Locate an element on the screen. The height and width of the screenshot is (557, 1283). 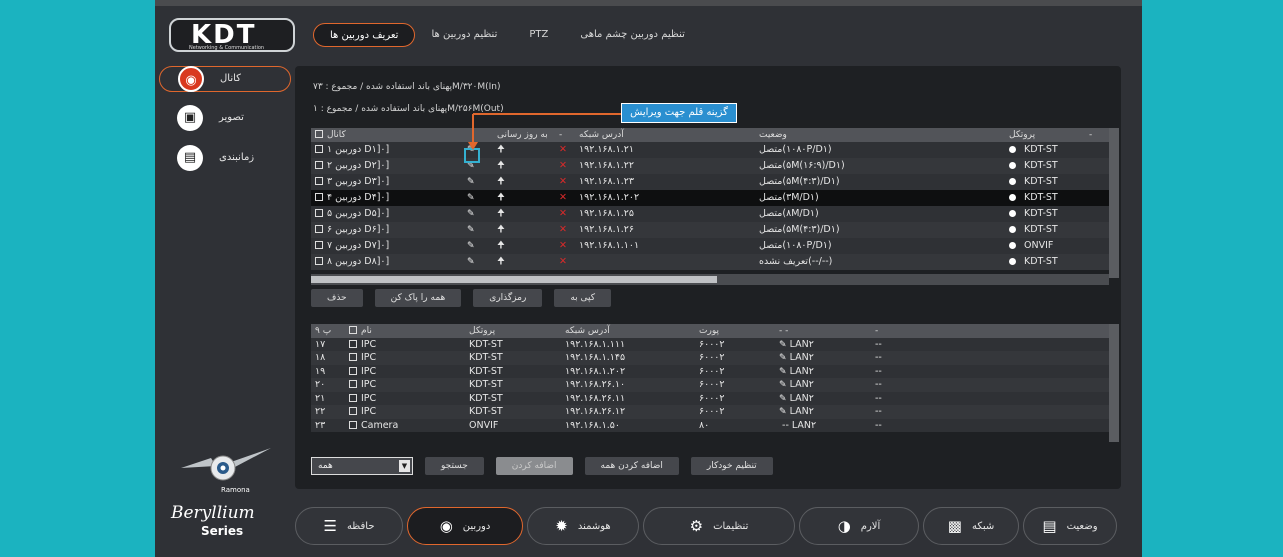
clear-all-button: همه را پاک کن is located at coordinates (418, 298).